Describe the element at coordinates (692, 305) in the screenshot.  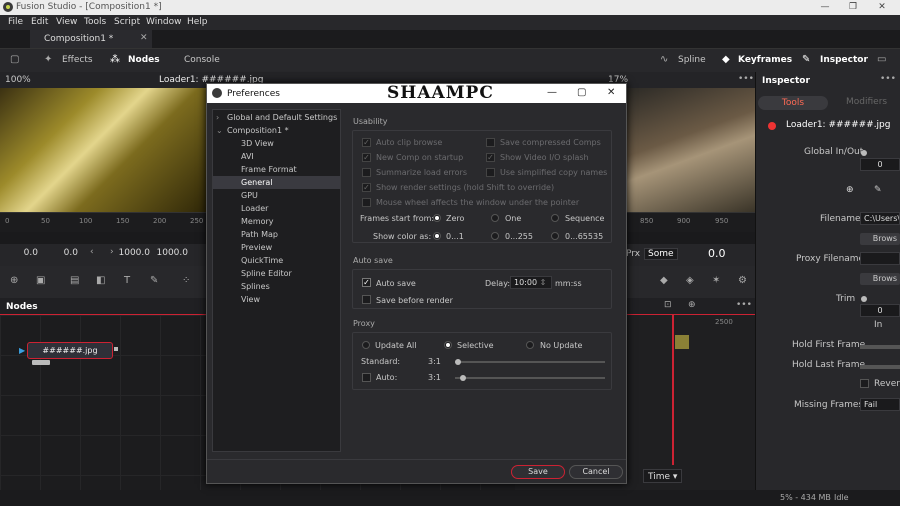
I see `zoom-icon: ⊕` at that location.